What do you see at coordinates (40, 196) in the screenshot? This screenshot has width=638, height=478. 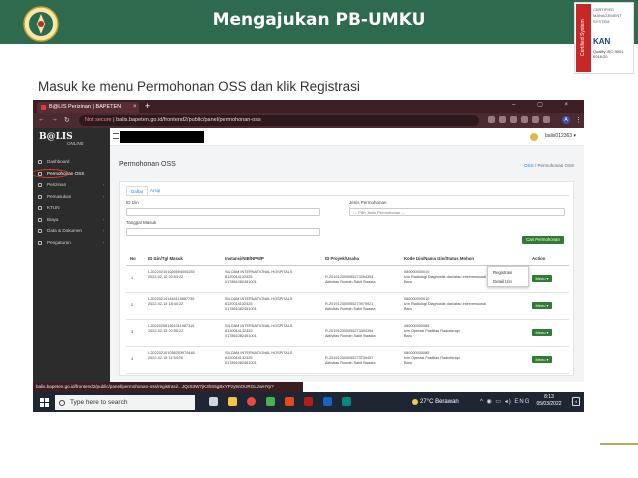 I see `inbox-icon` at bounding box center [40, 196].